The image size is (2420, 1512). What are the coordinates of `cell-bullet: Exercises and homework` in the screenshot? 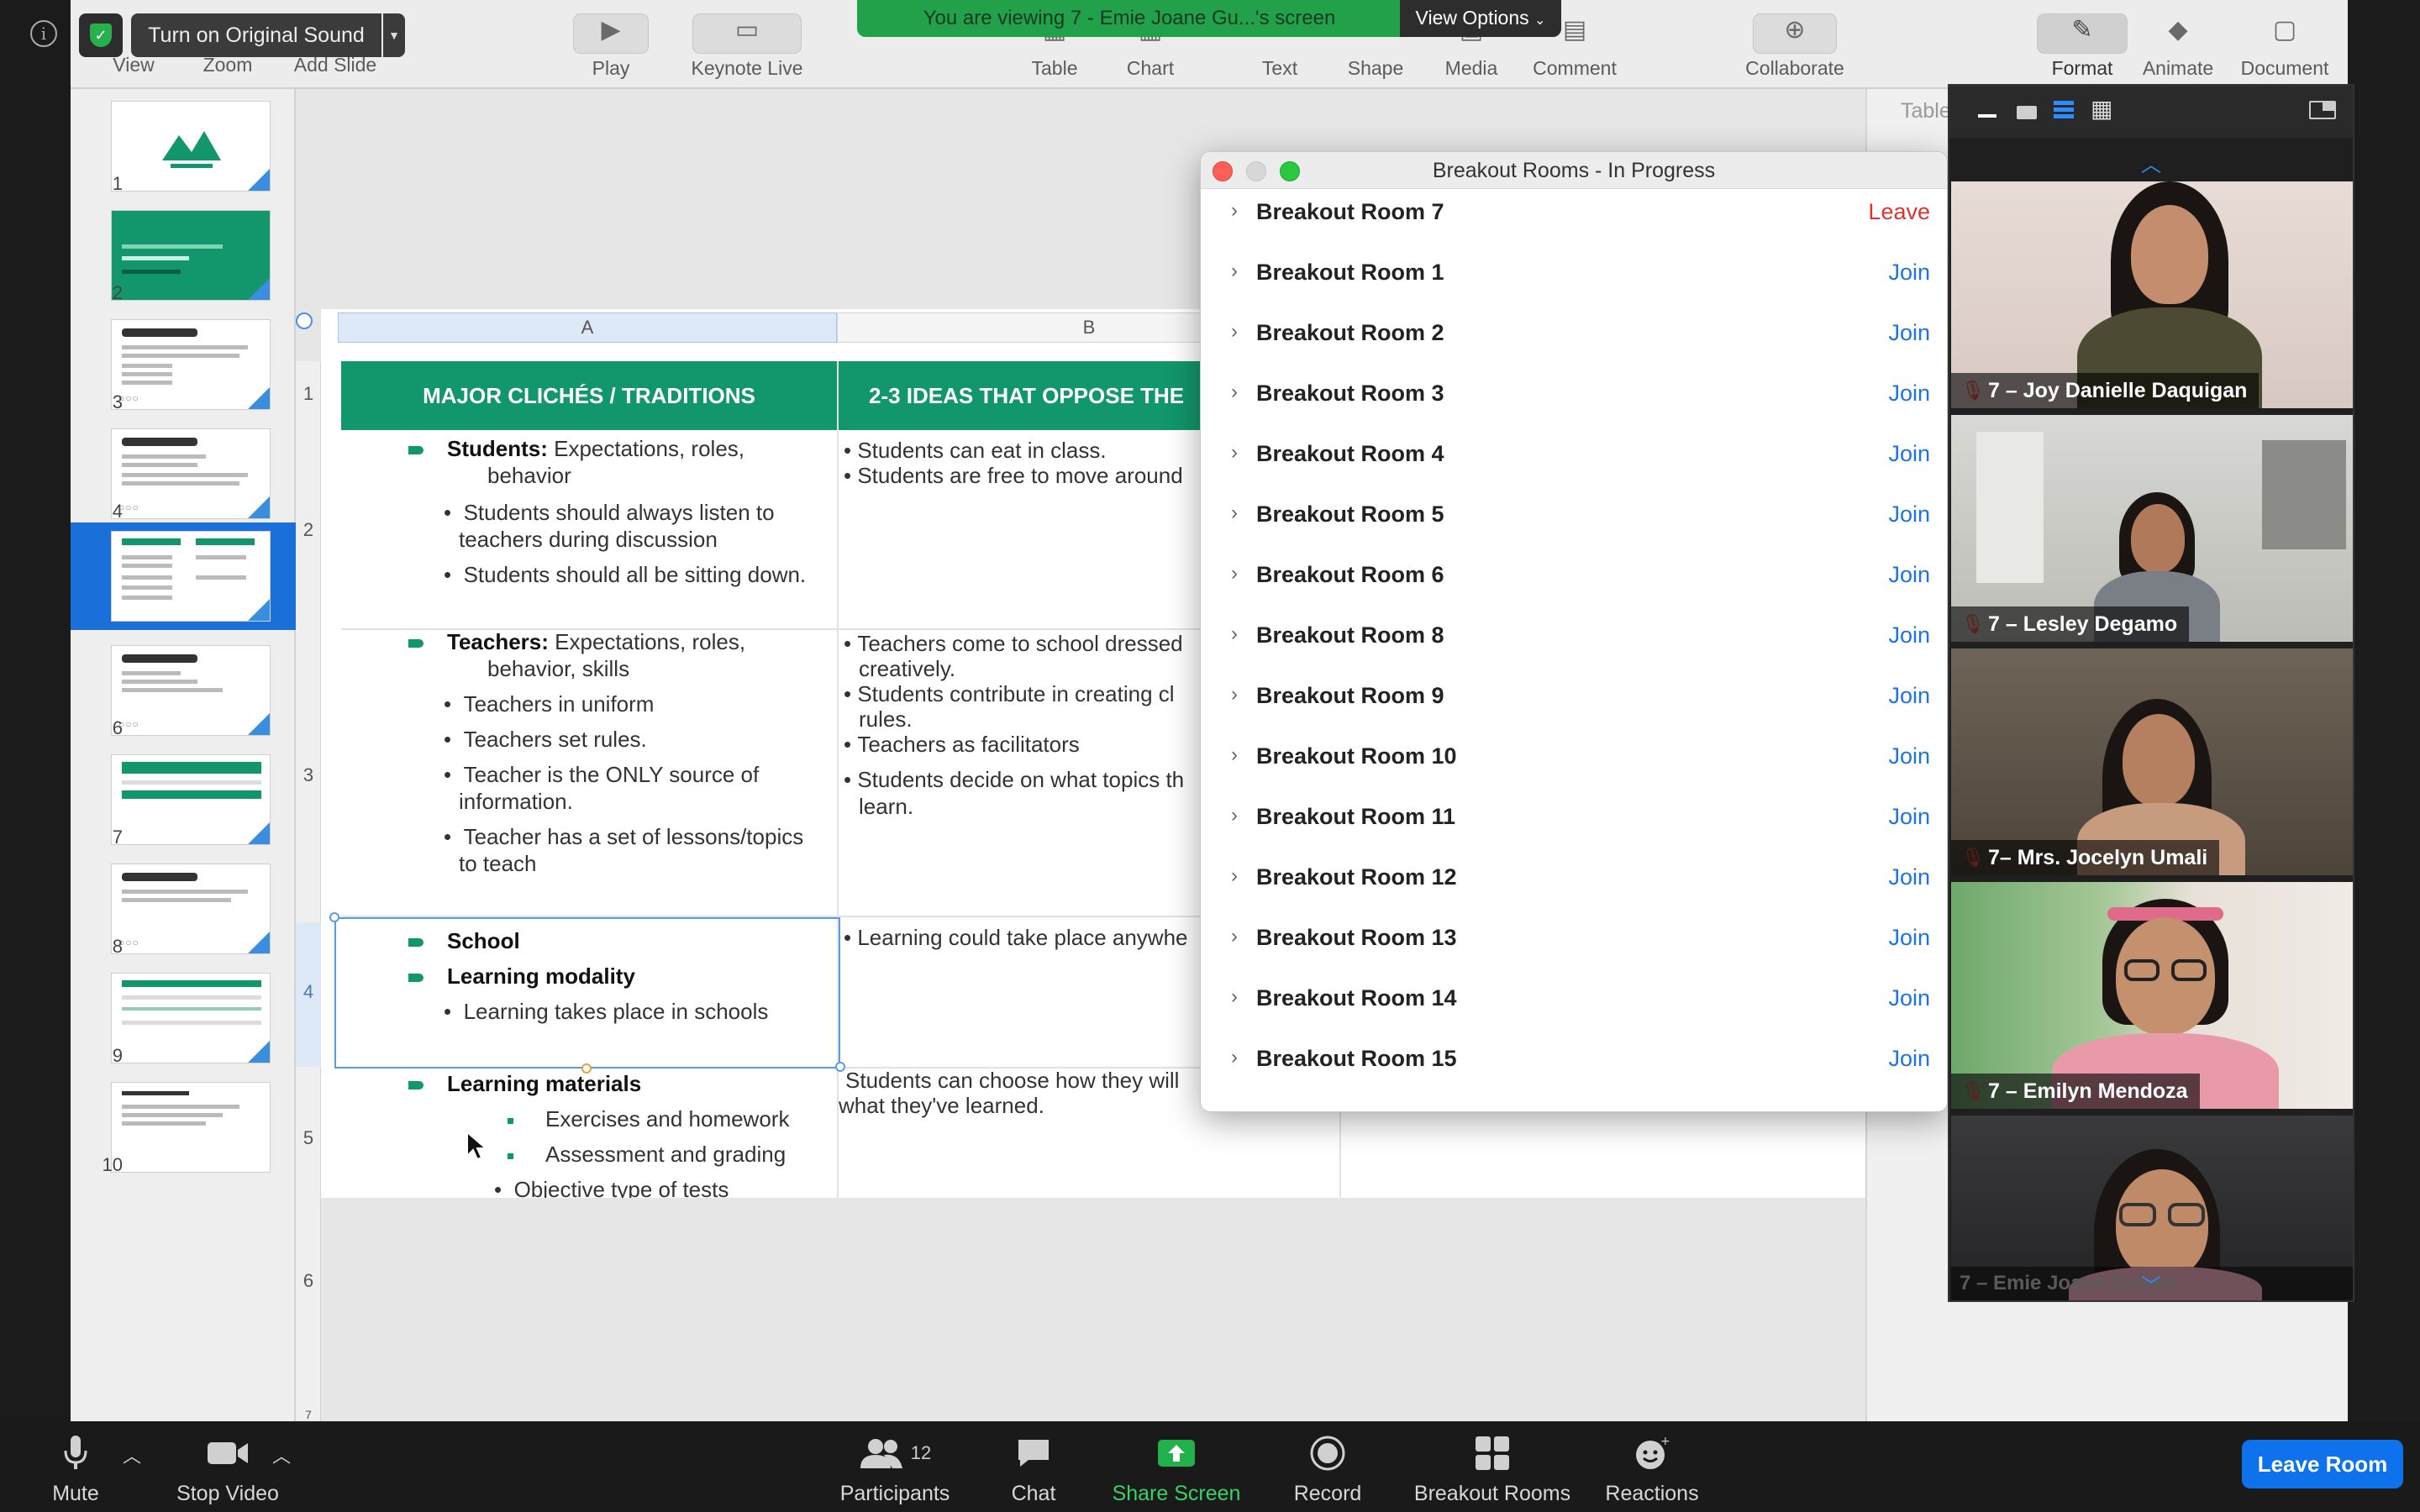 It's located at (648, 1119).